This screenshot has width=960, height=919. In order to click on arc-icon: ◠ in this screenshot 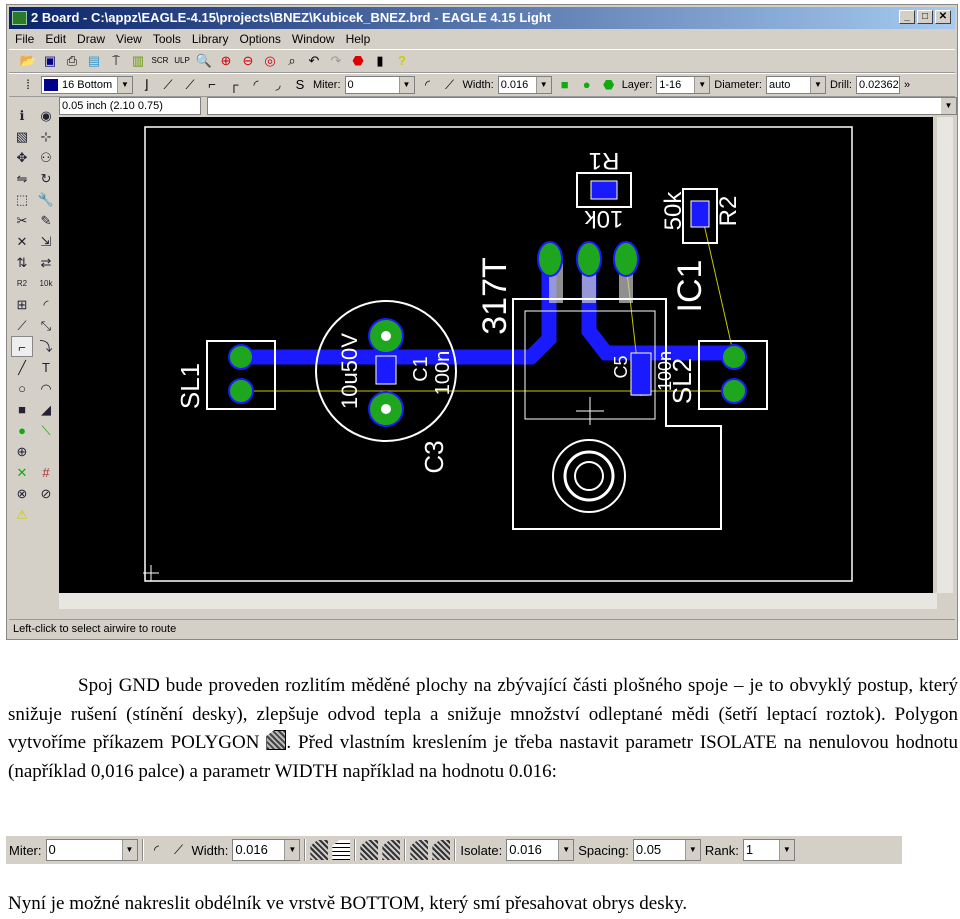, I will do `click(46, 388)`.